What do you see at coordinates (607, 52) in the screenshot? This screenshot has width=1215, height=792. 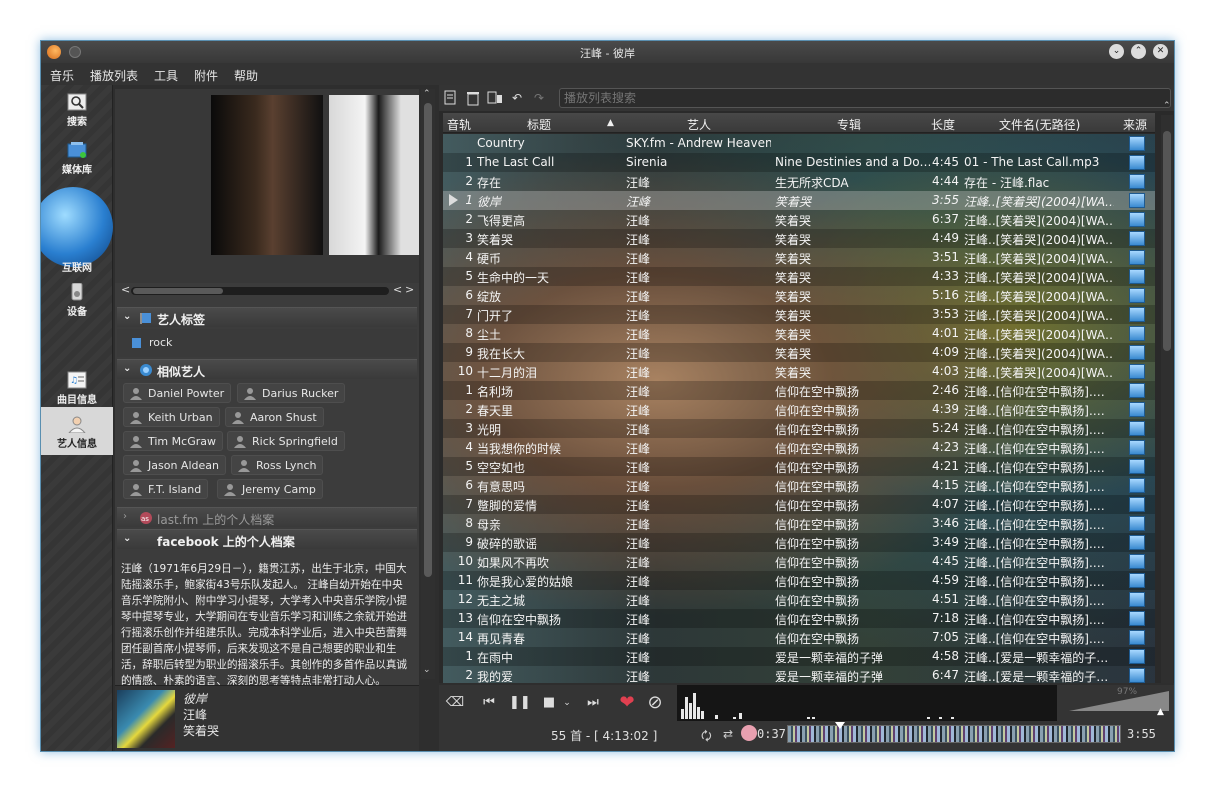 I see `title-bar: 汪峰 - 彼岸 ⌄ ⌃ ✕` at bounding box center [607, 52].